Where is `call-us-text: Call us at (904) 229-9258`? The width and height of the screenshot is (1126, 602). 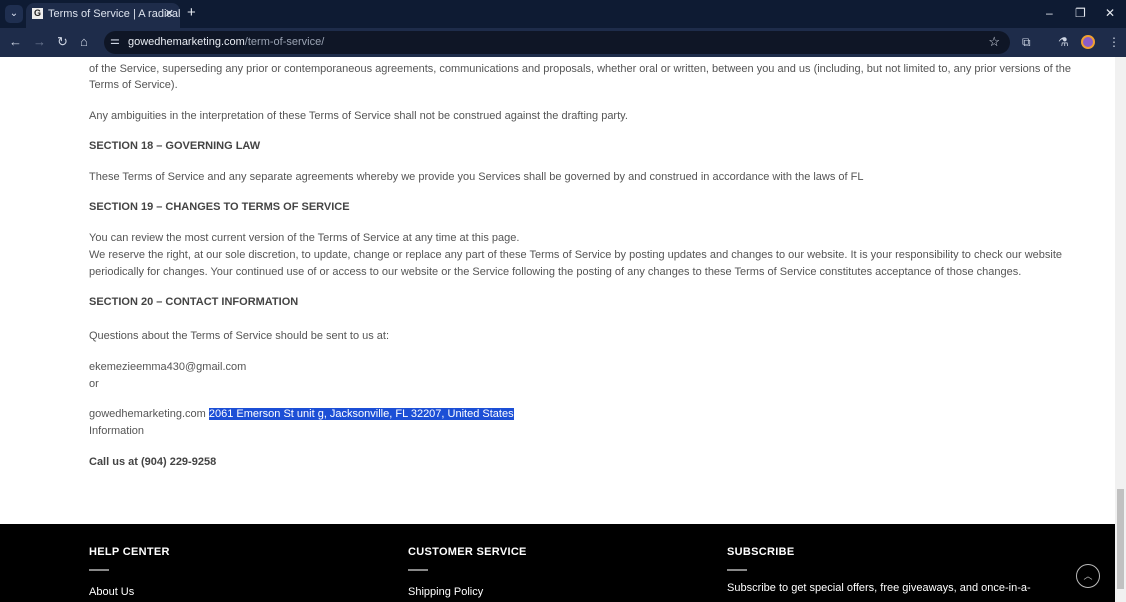
call-us-text: Call us at (904) 229-9258 is located at coordinates (153, 462).